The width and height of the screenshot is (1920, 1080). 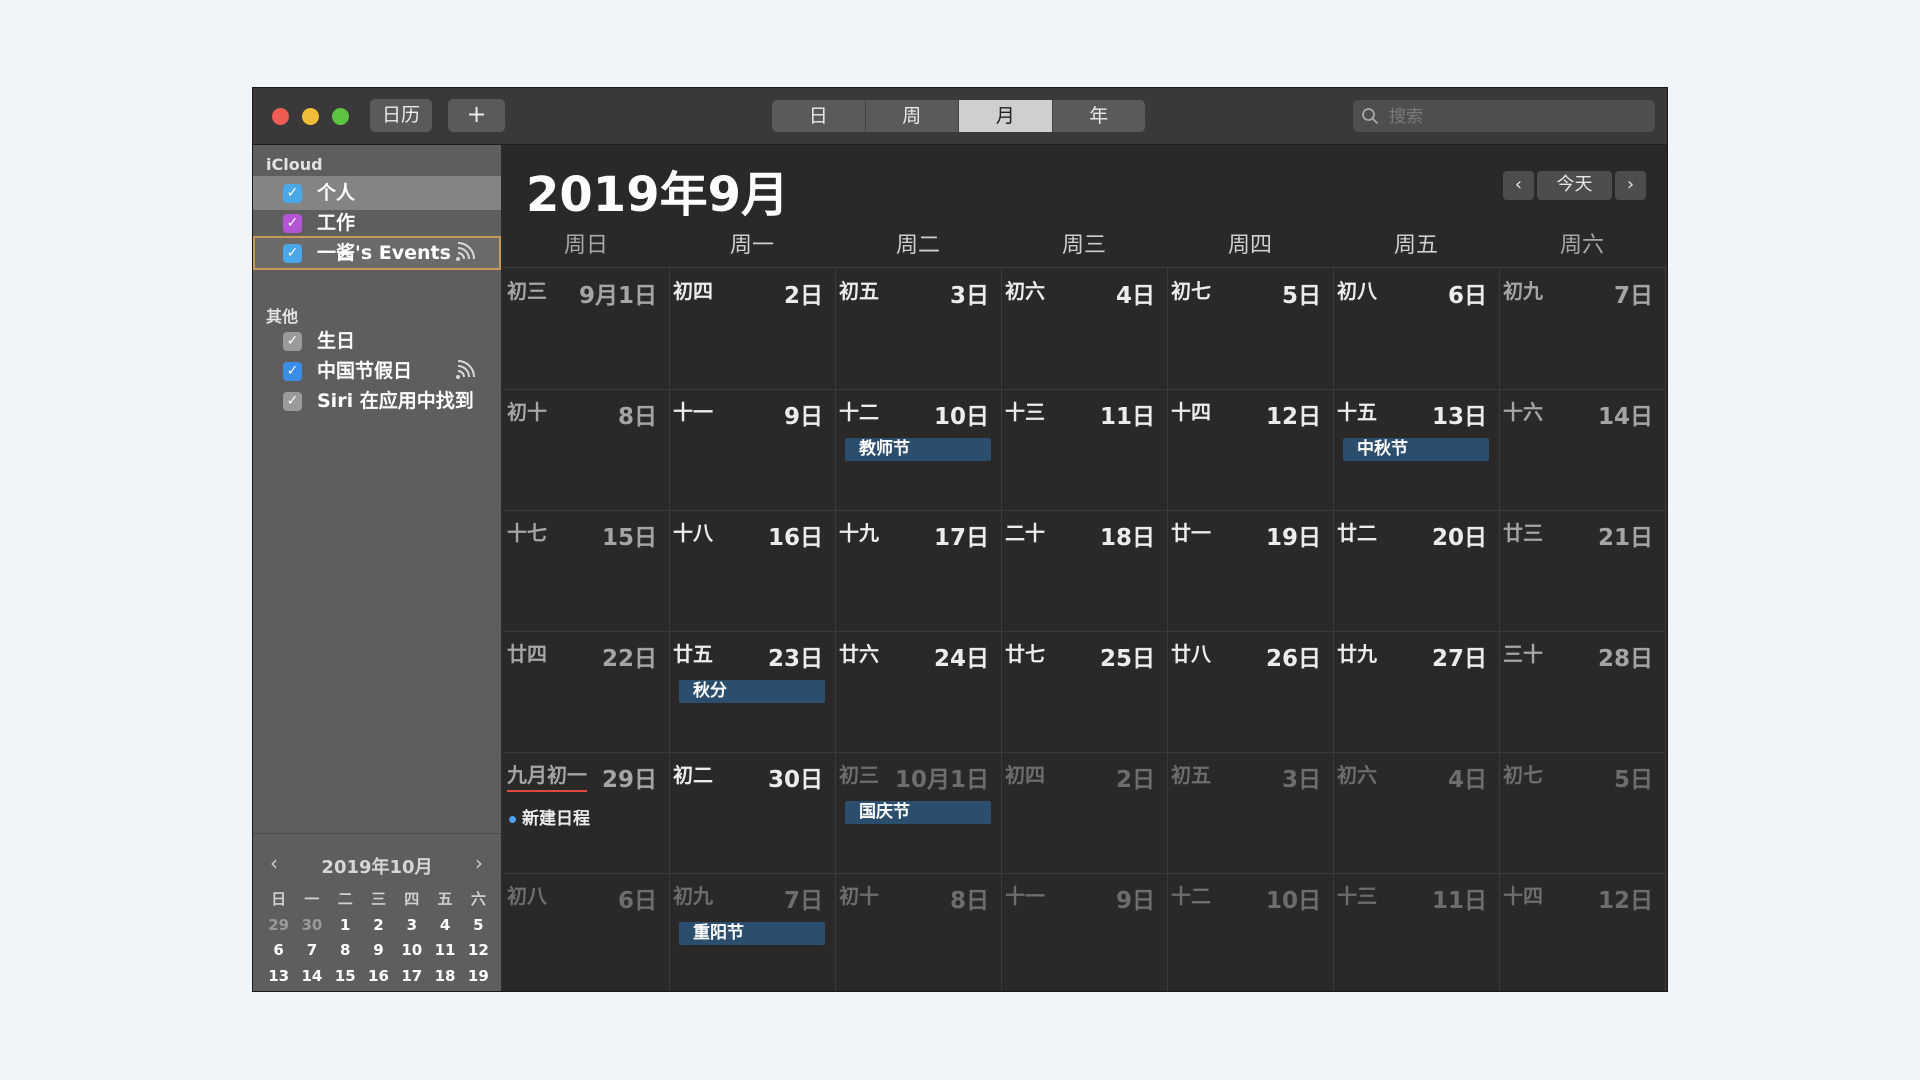 I want to click on view-tab: 月, so click(x=1005, y=116).